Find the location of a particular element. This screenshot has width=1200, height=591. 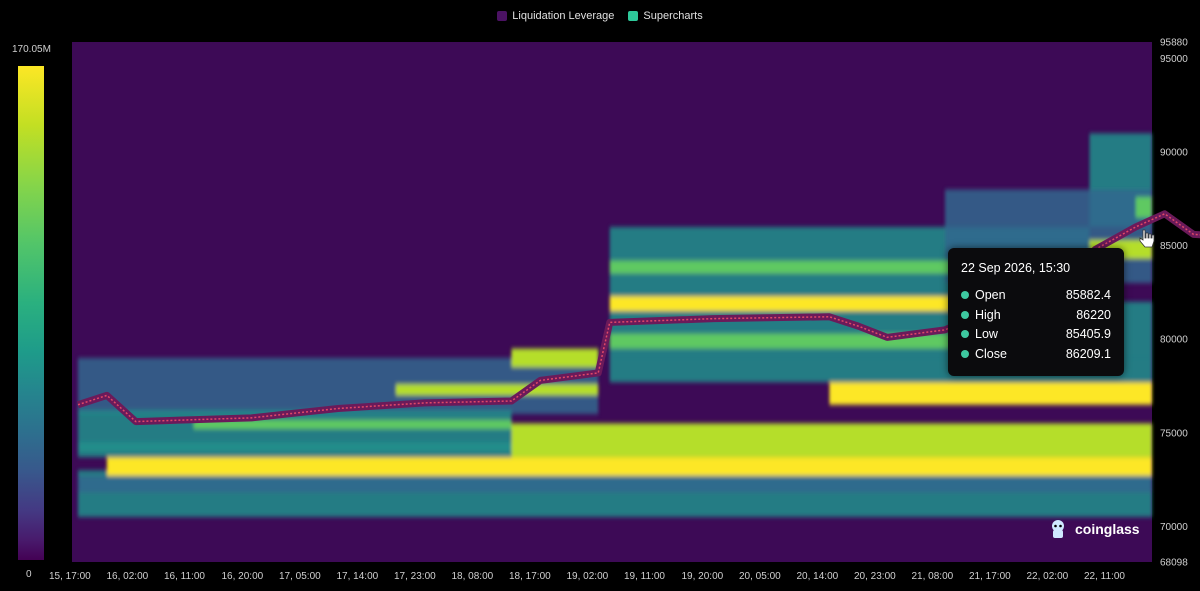

y-tick-label: 95880 is located at coordinates (1174, 43).